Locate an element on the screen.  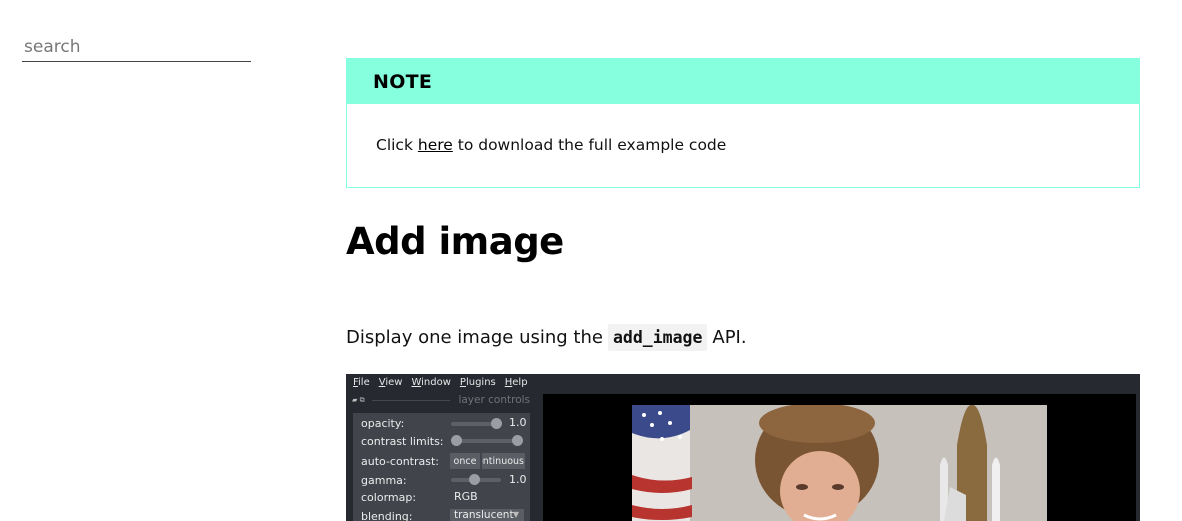
dock-float-icon: ▰ ⧉ is located at coordinates (358, 399).